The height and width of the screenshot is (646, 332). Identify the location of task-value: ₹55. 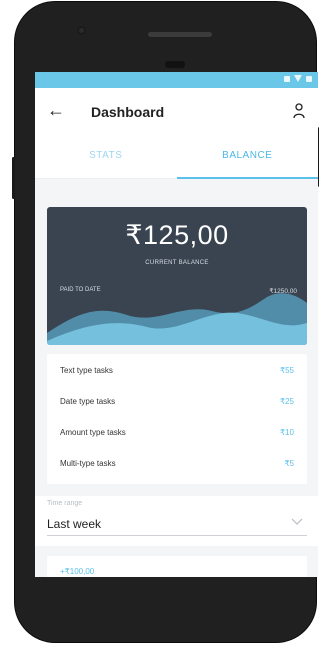
(287, 370).